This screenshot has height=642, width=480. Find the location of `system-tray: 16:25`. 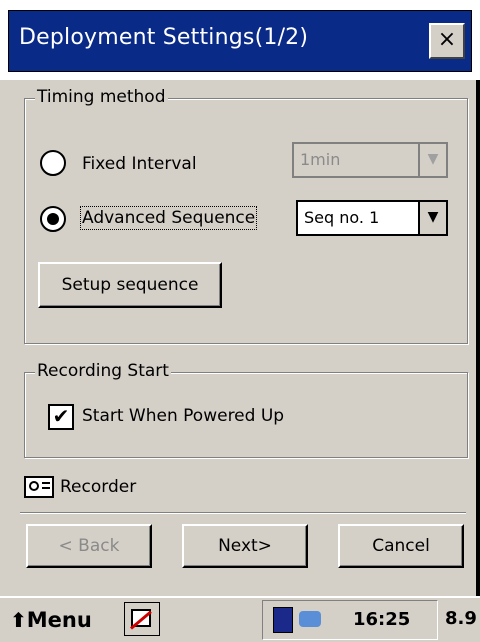

system-tray: 16:25 is located at coordinates (350, 620).